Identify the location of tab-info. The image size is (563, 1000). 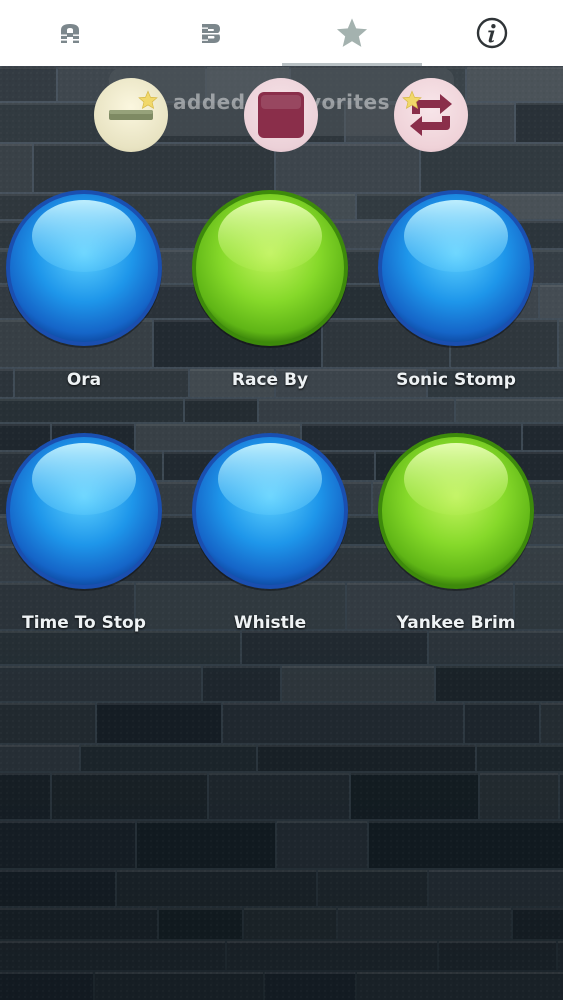
(492, 33).